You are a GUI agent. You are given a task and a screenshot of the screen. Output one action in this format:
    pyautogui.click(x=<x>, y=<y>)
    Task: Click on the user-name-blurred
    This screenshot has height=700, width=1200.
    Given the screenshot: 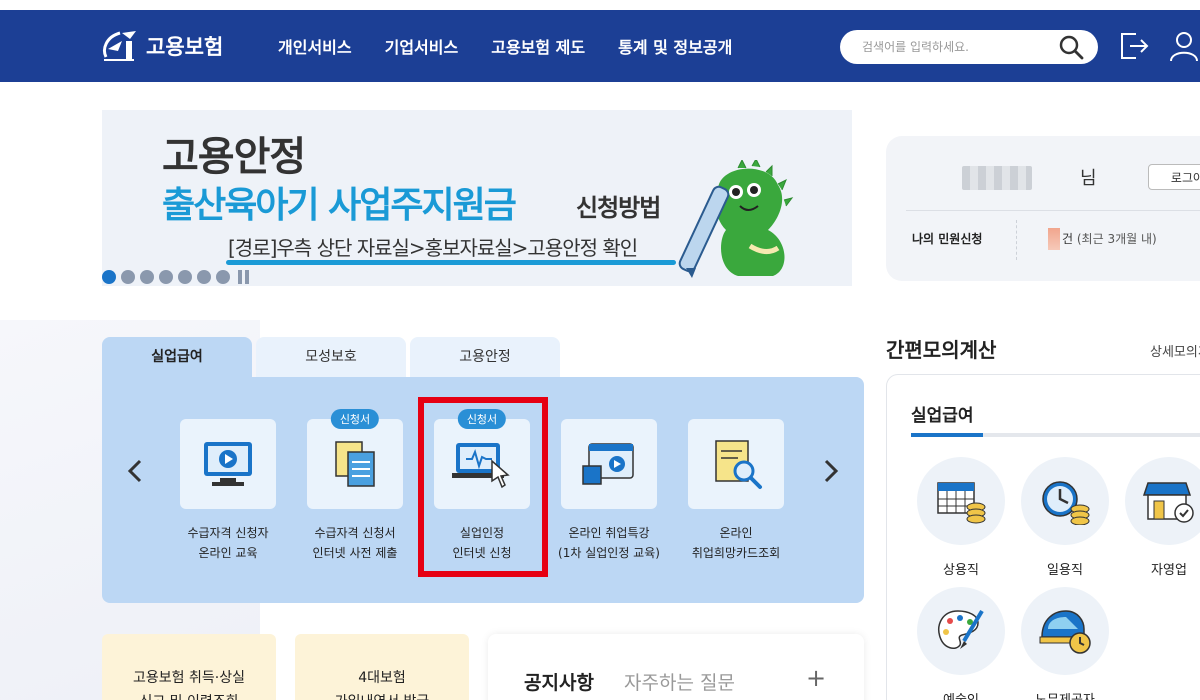 What is the action you would take?
    pyautogui.click(x=997, y=178)
    